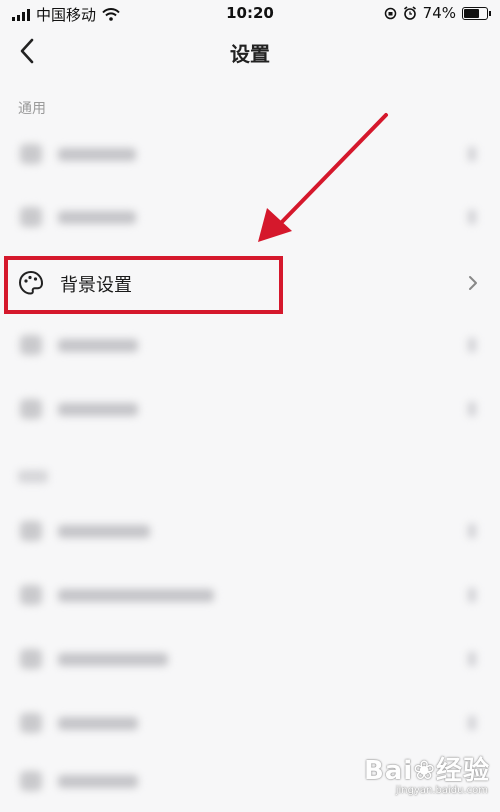 The image size is (500, 812). I want to click on orientation-lock-icon, so click(390, 13).